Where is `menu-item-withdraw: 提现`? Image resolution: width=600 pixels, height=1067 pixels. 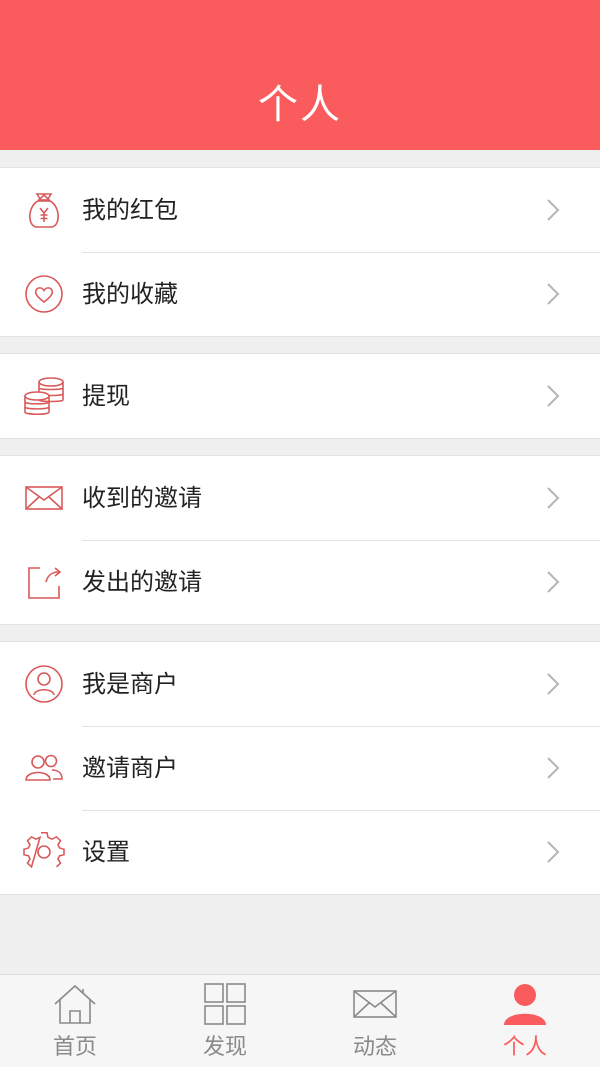 menu-item-withdraw: 提现 is located at coordinates (300, 396).